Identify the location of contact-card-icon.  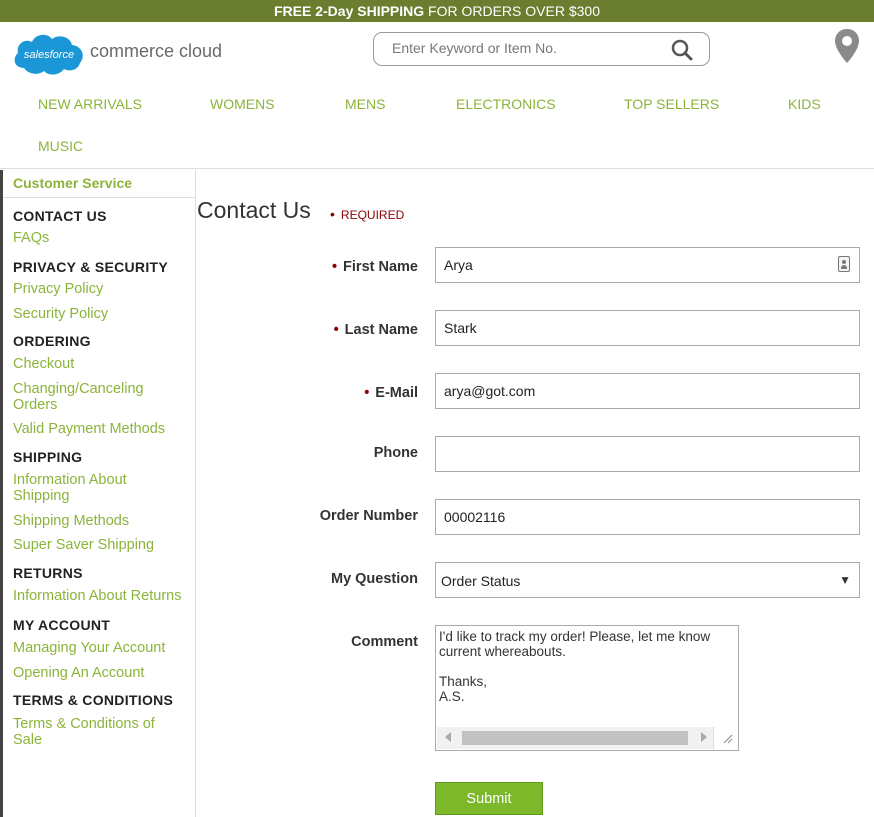
(844, 264).